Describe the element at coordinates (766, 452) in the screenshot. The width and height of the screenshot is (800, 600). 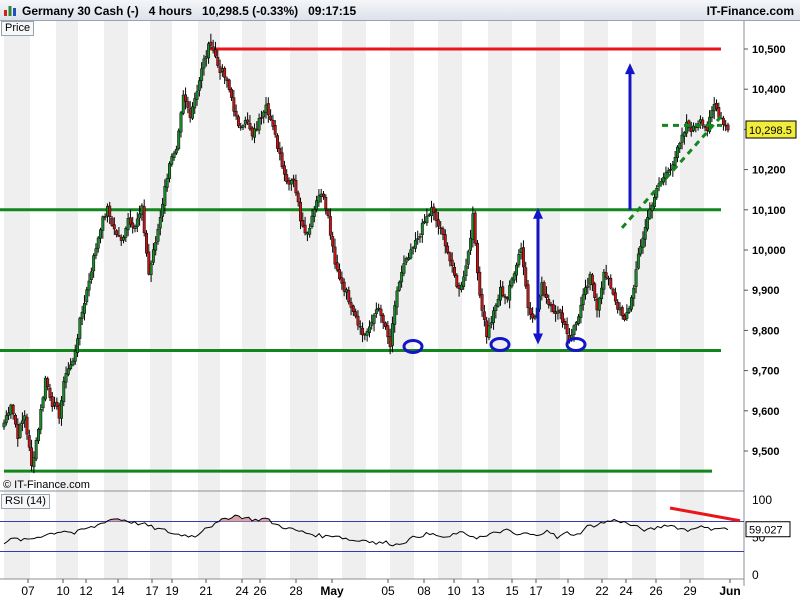
I see `price-tick-label: 9,500` at that location.